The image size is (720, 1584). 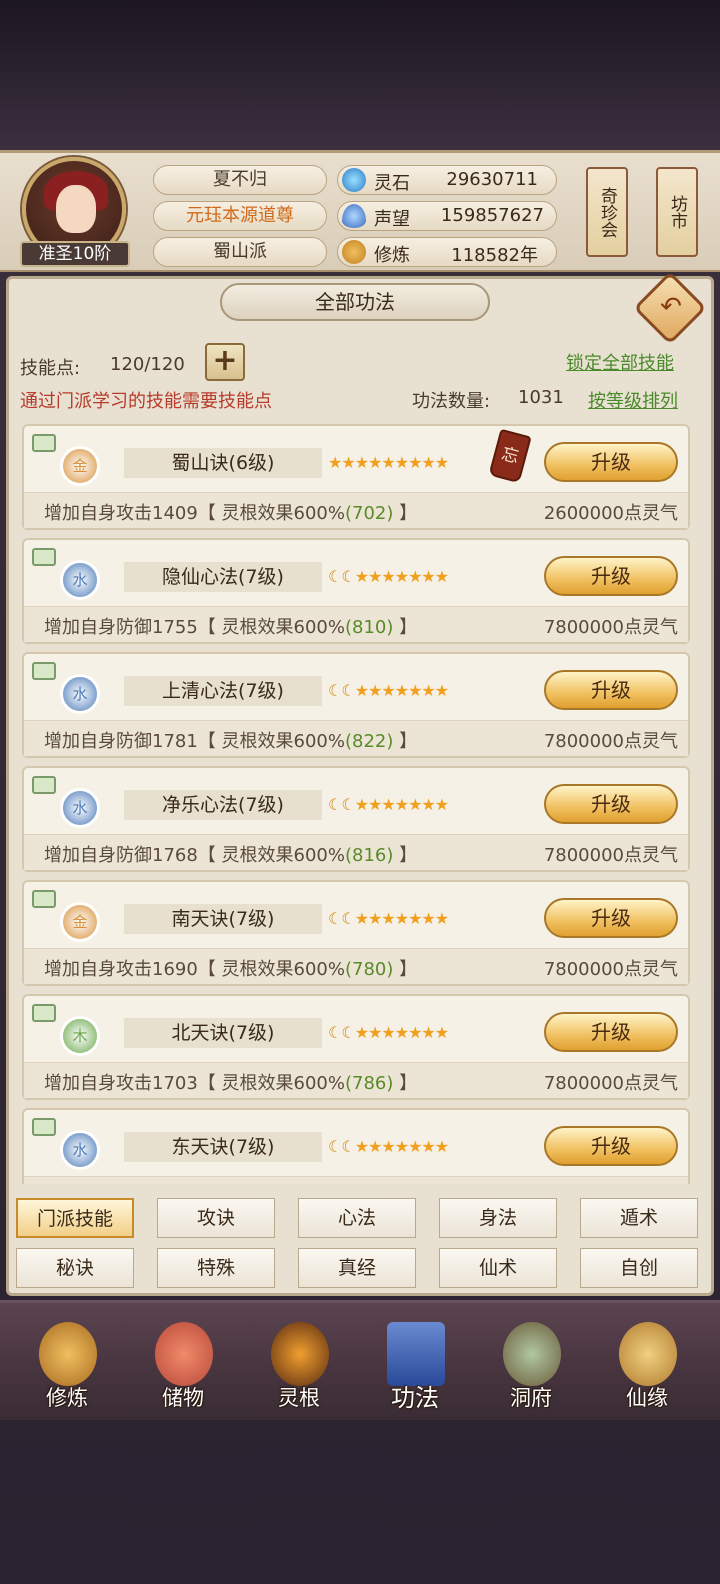 I want to click on resource-value: 118582年, so click(x=494, y=255).